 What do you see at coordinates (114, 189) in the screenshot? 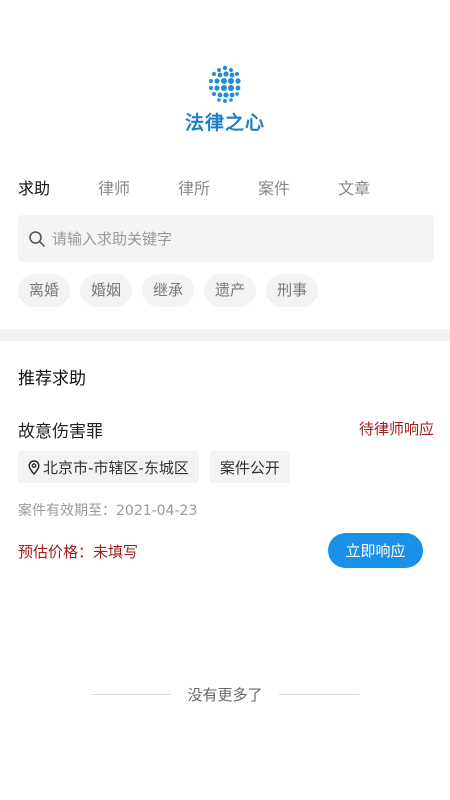
I see `tab-lawyers: 律师` at bounding box center [114, 189].